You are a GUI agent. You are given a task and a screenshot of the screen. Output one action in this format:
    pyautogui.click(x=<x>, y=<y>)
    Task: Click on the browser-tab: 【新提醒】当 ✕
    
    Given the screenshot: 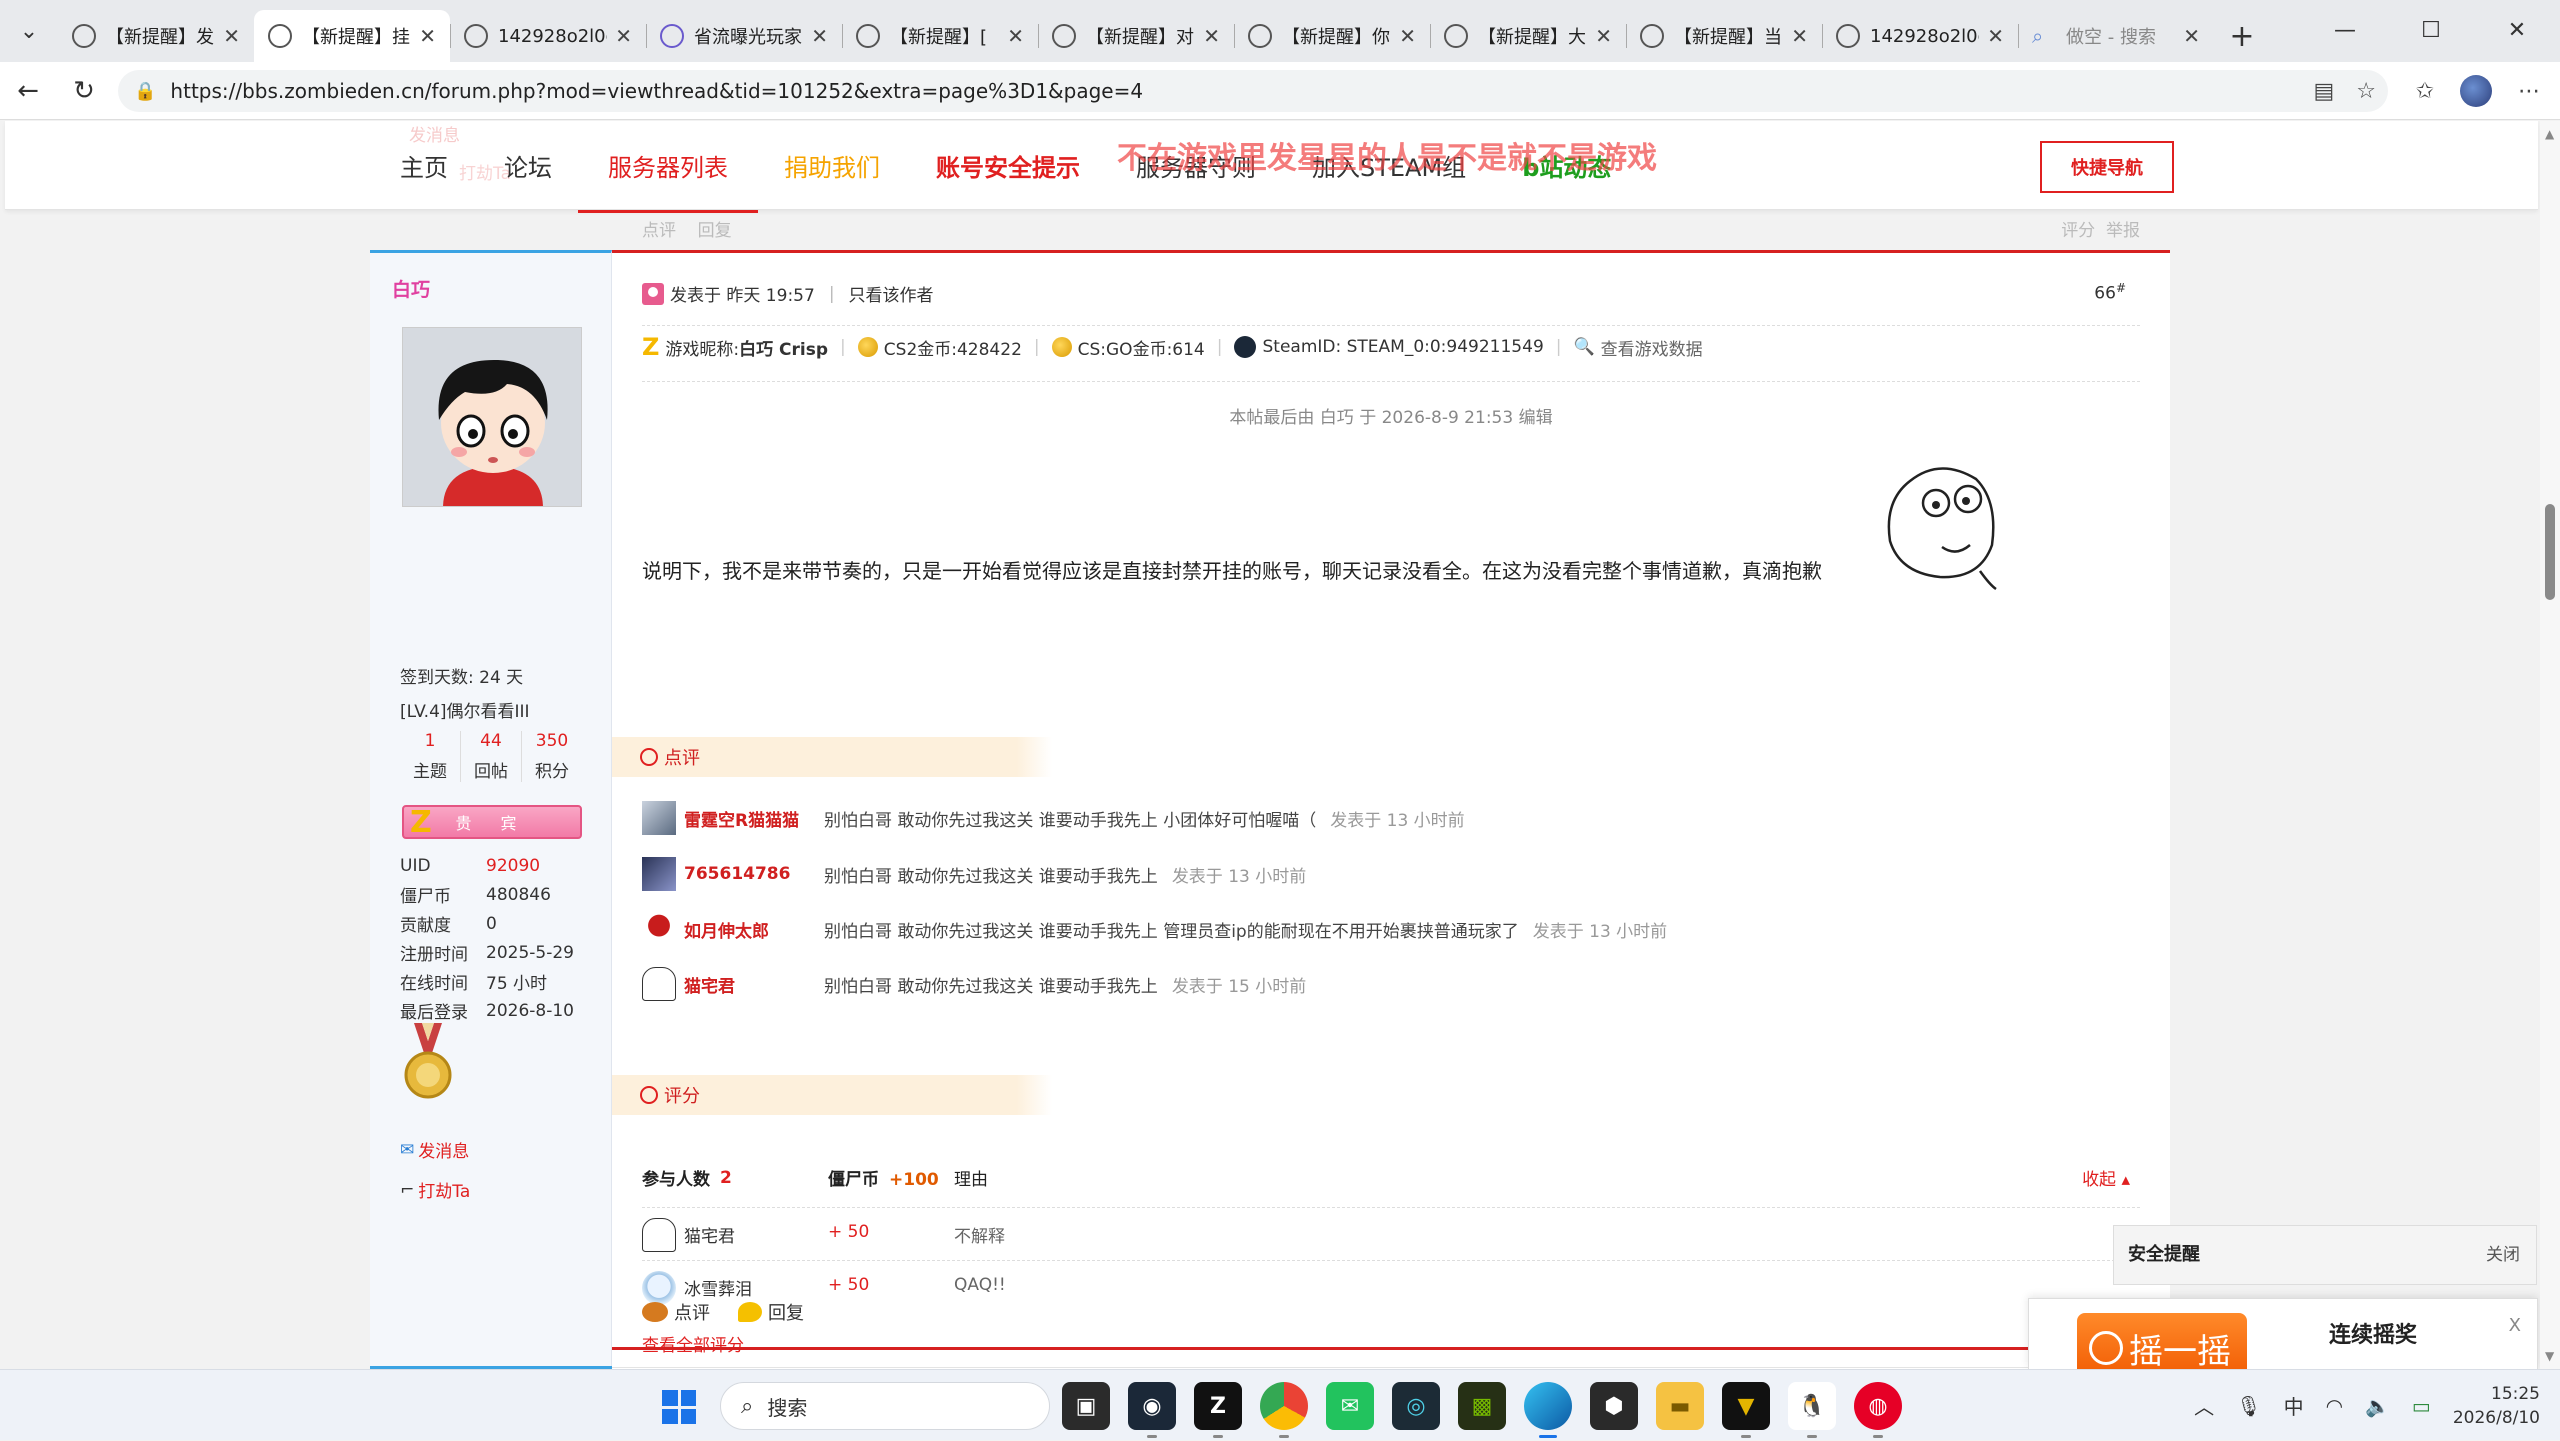 What is the action you would take?
    pyautogui.click(x=1724, y=36)
    